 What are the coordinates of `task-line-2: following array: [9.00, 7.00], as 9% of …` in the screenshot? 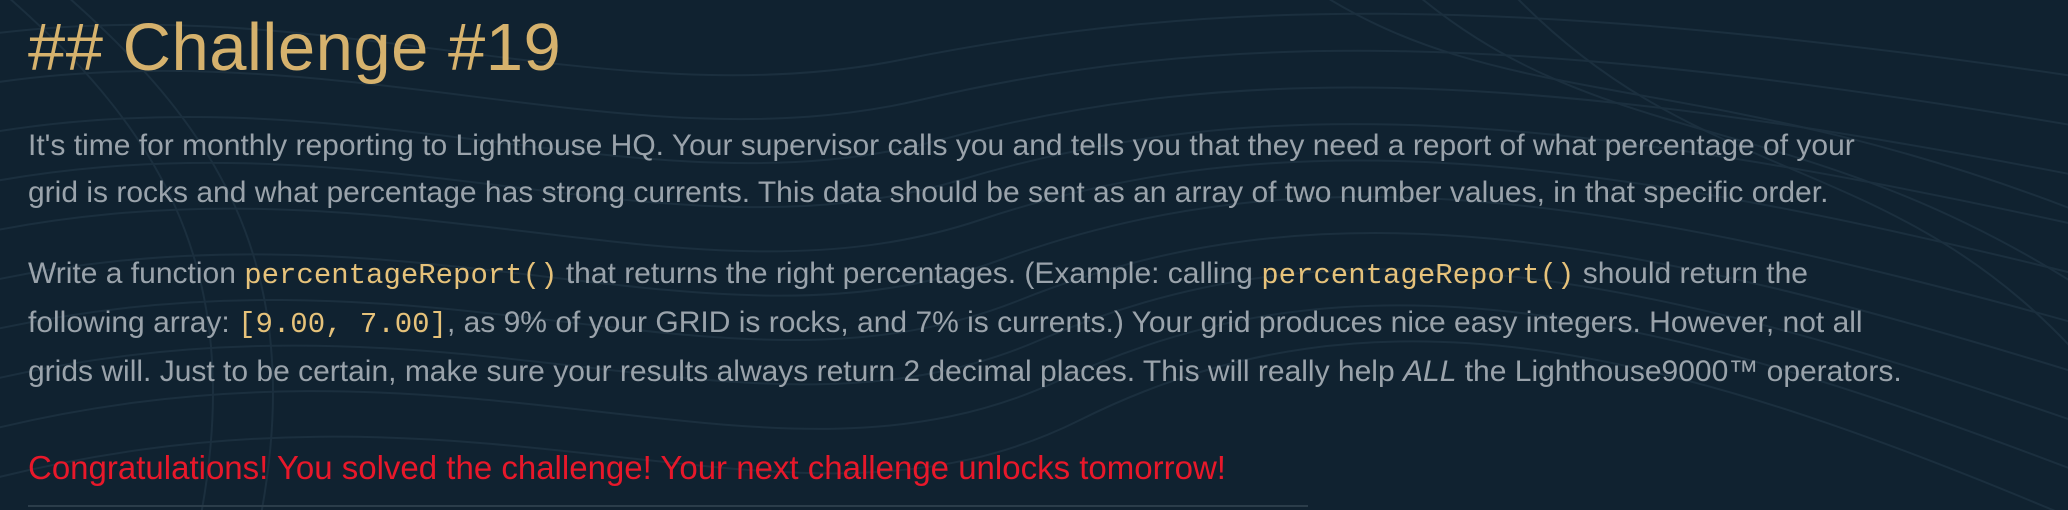 It's located at (1038, 323).